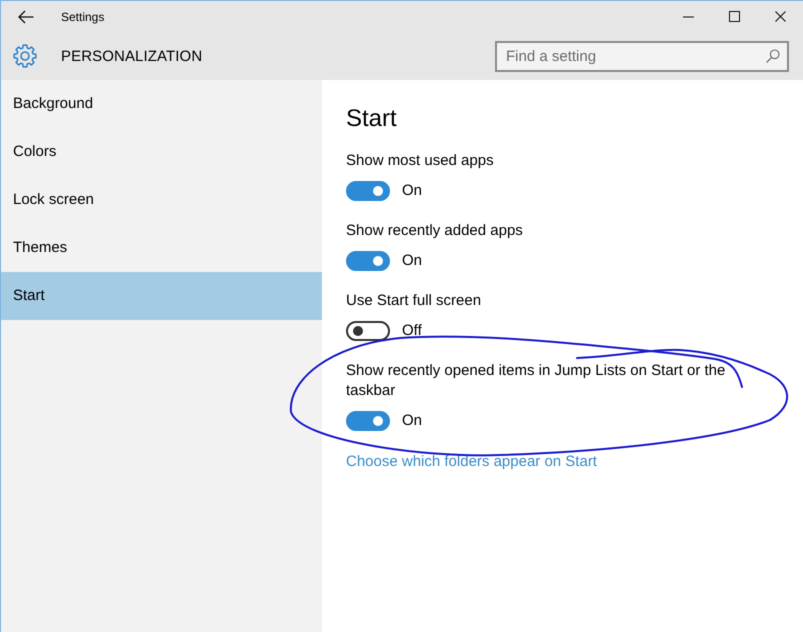  I want to click on back-arrow-icon, so click(26, 17).